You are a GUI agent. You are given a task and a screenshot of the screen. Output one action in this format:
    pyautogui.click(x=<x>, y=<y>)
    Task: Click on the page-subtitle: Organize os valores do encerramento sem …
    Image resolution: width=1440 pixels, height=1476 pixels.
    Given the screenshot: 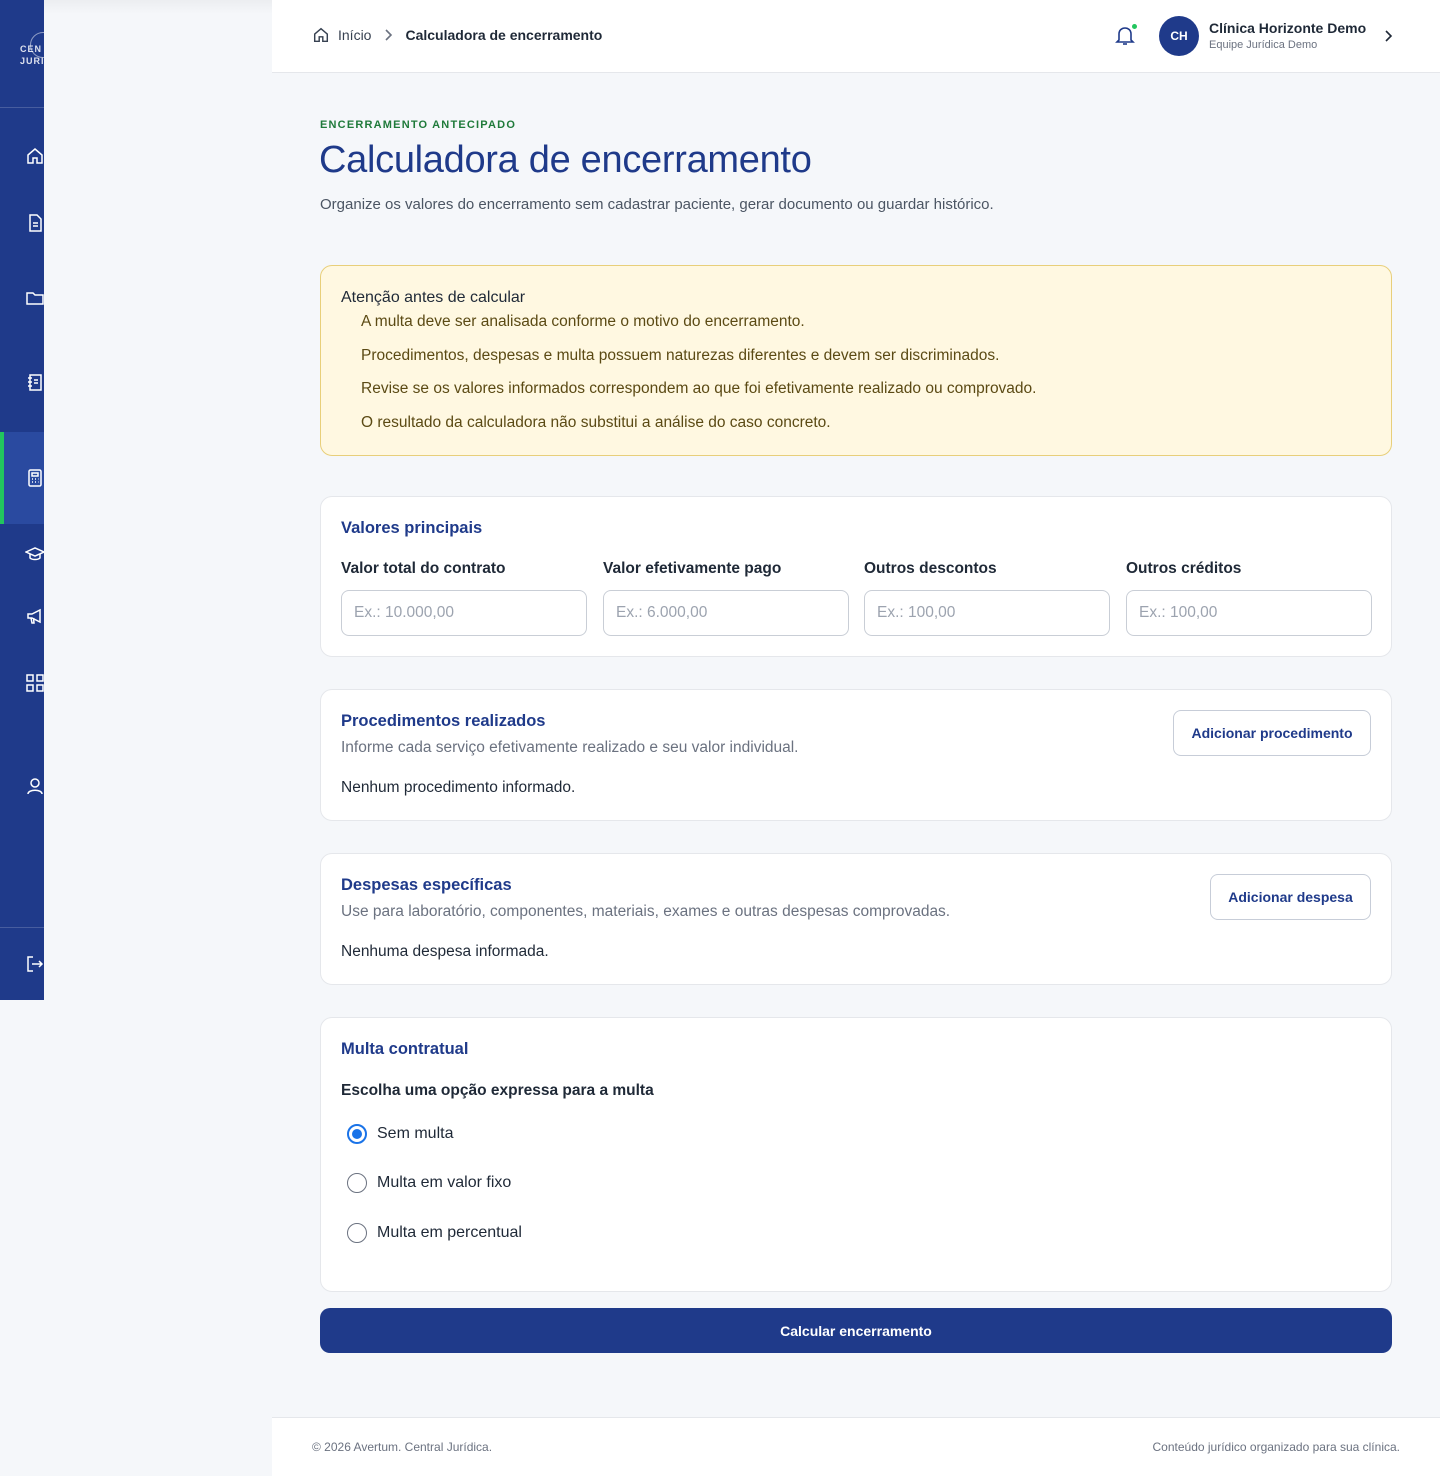 What is the action you would take?
    pyautogui.click(x=657, y=204)
    